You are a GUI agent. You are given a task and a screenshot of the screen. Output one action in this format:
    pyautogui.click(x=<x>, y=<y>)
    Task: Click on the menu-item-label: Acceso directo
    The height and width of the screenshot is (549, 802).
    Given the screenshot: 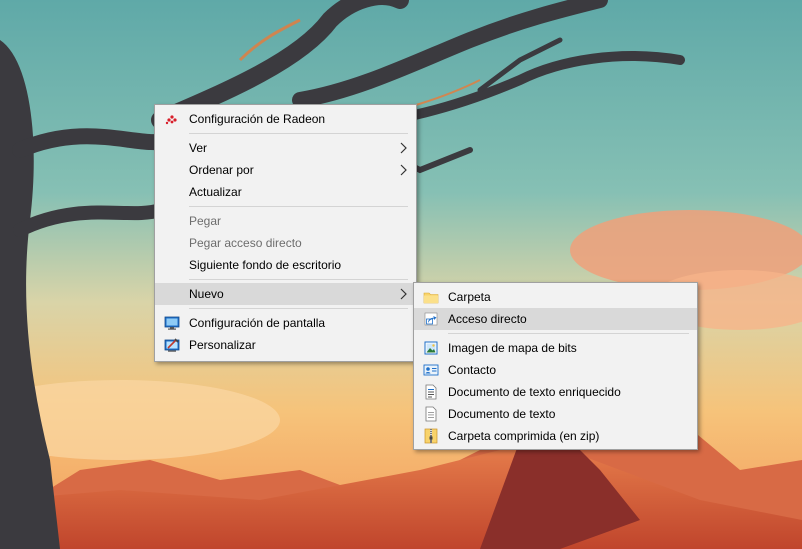 What is the action you would take?
    pyautogui.click(x=487, y=319)
    